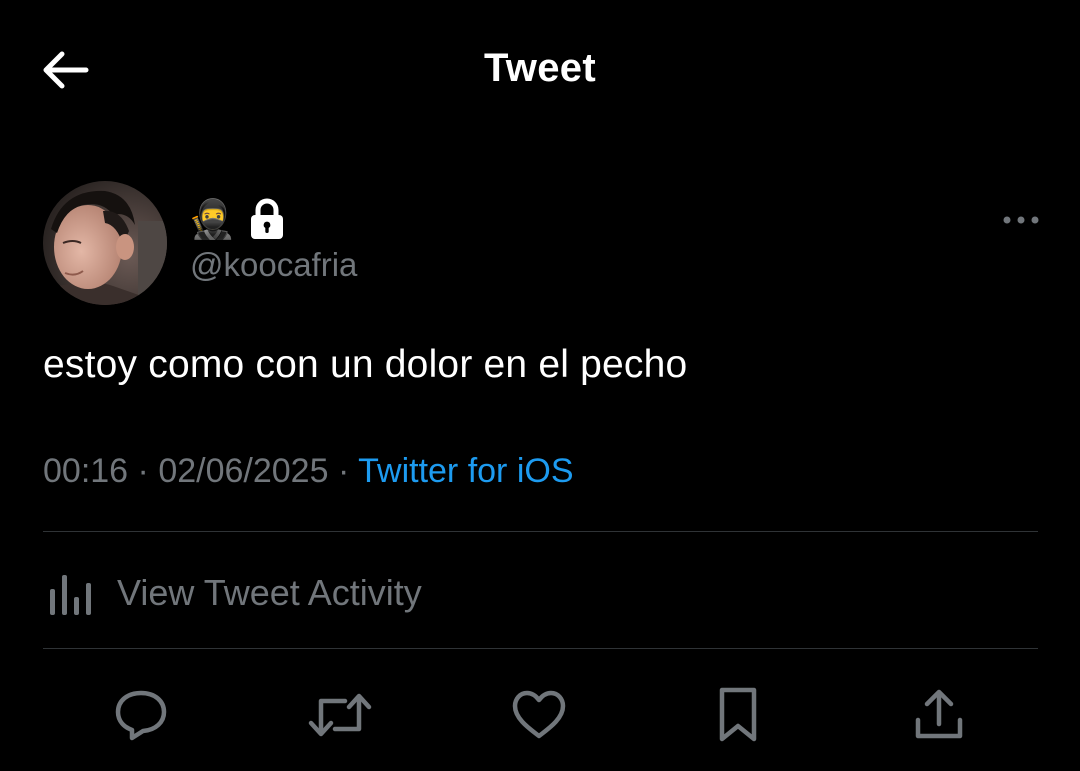 The image size is (1080, 771). I want to click on avatar, so click(105, 243).